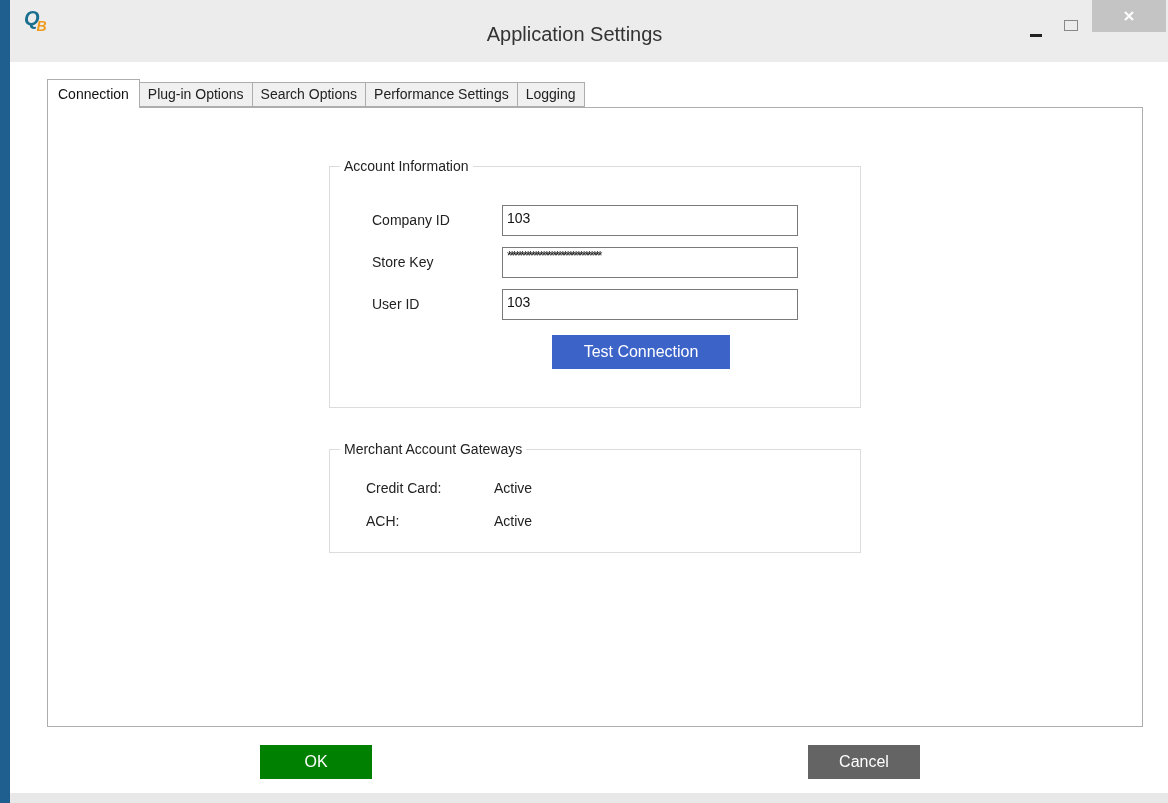 This screenshot has width=1168, height=803. What do you see at coordinates (1071, 25) in the screenshot?
I see `maximize-icon` at bounding box center [1071, 25].